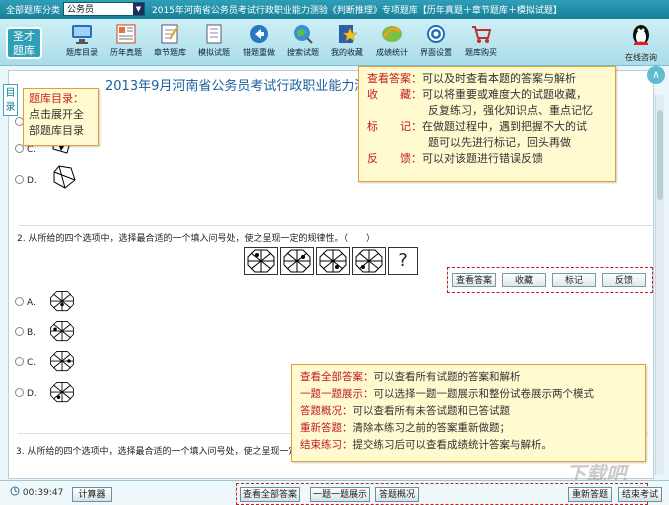 The image size is (669, 505). I want to click on toolbar-label: 界面设置, so click(436, 52).